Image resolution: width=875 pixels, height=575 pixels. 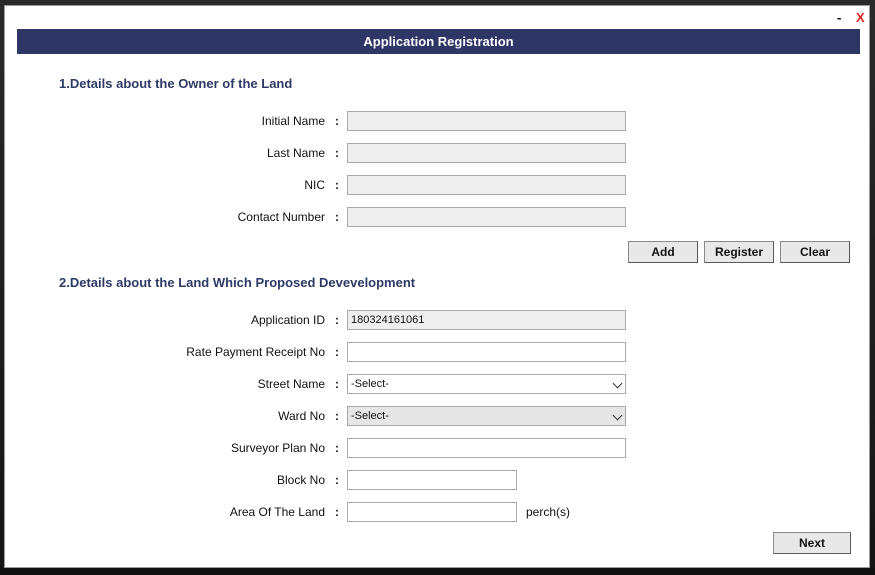 What do you see at coordinates (281, 217) in the screenshot?
I see `contact-number-label: Contact Number` at bounding box center [281, 217].